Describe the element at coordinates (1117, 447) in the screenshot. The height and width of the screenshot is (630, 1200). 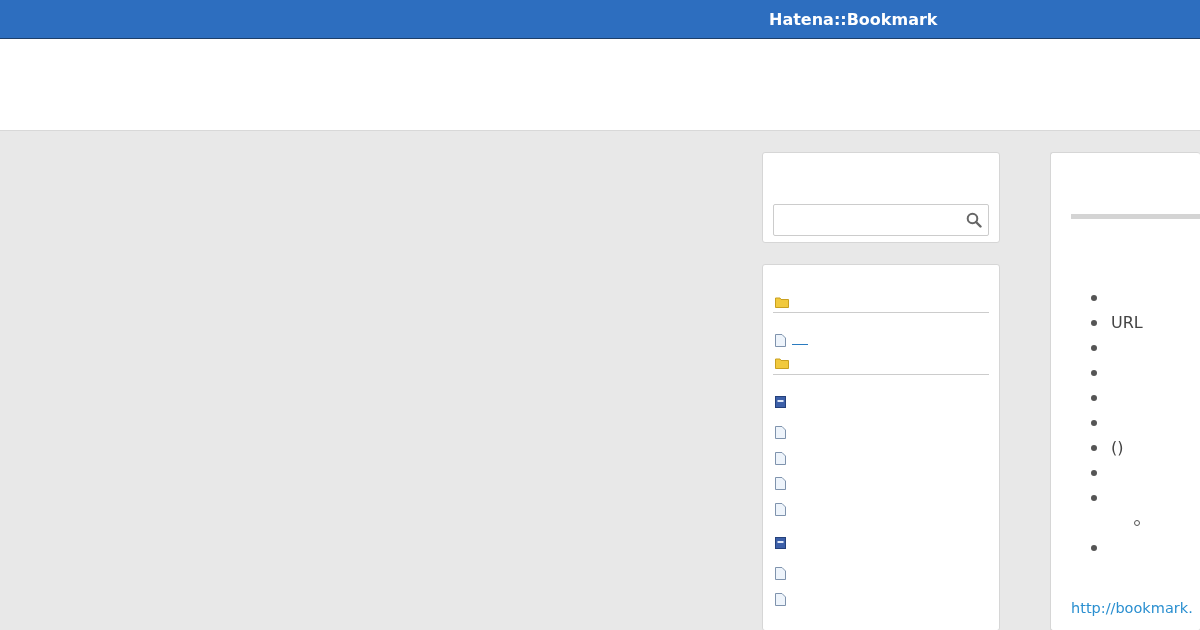
I see `list-item-text: ()` at that location.